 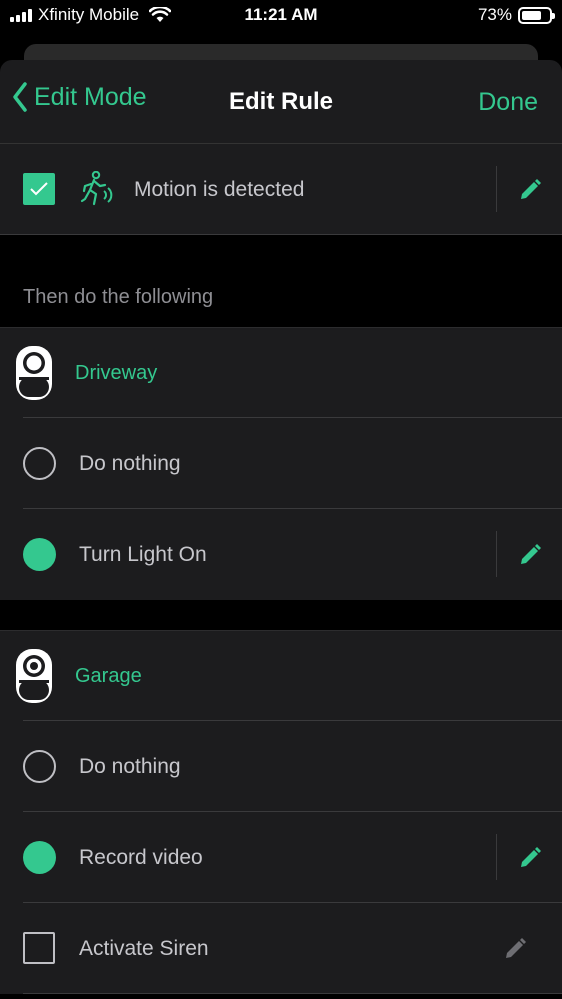 What do you see at coordinates (144, 948) in the screenshot?
I see `option-label: Activate Siren` at bounding box center [144, 948].